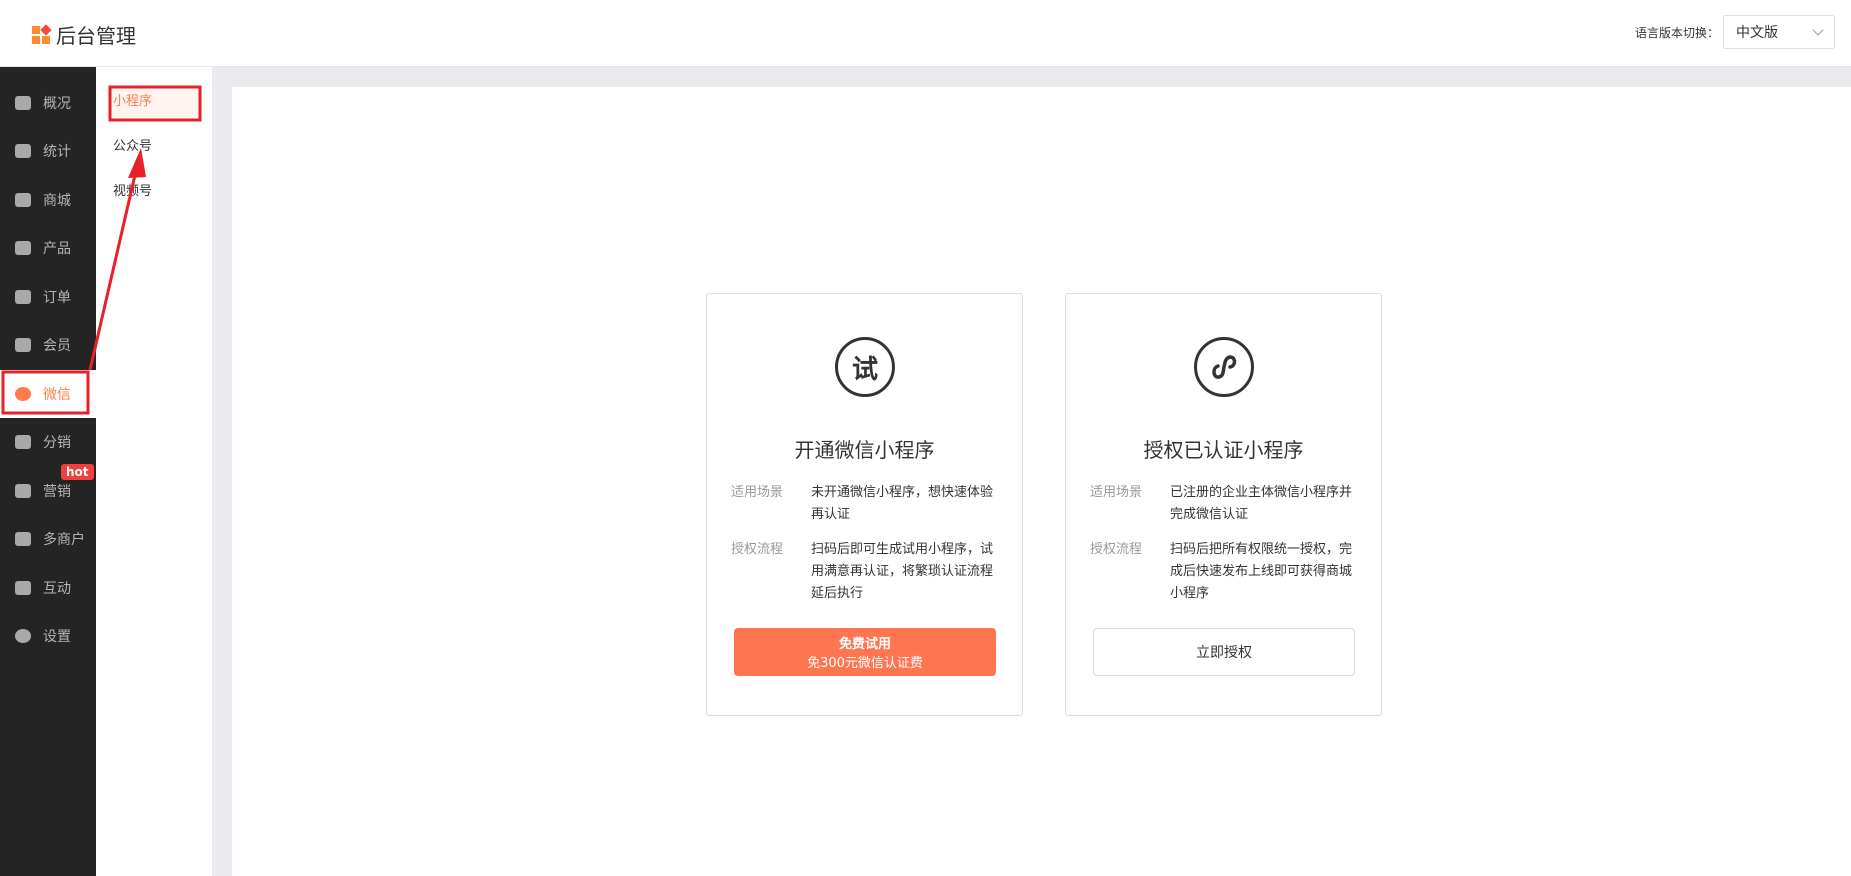 This screenshot has width=1851, height=876. What do you see at coordinates (57, 443) in the screenshot?
I see `nav-label: 分销` at bounding box center [57, 443].